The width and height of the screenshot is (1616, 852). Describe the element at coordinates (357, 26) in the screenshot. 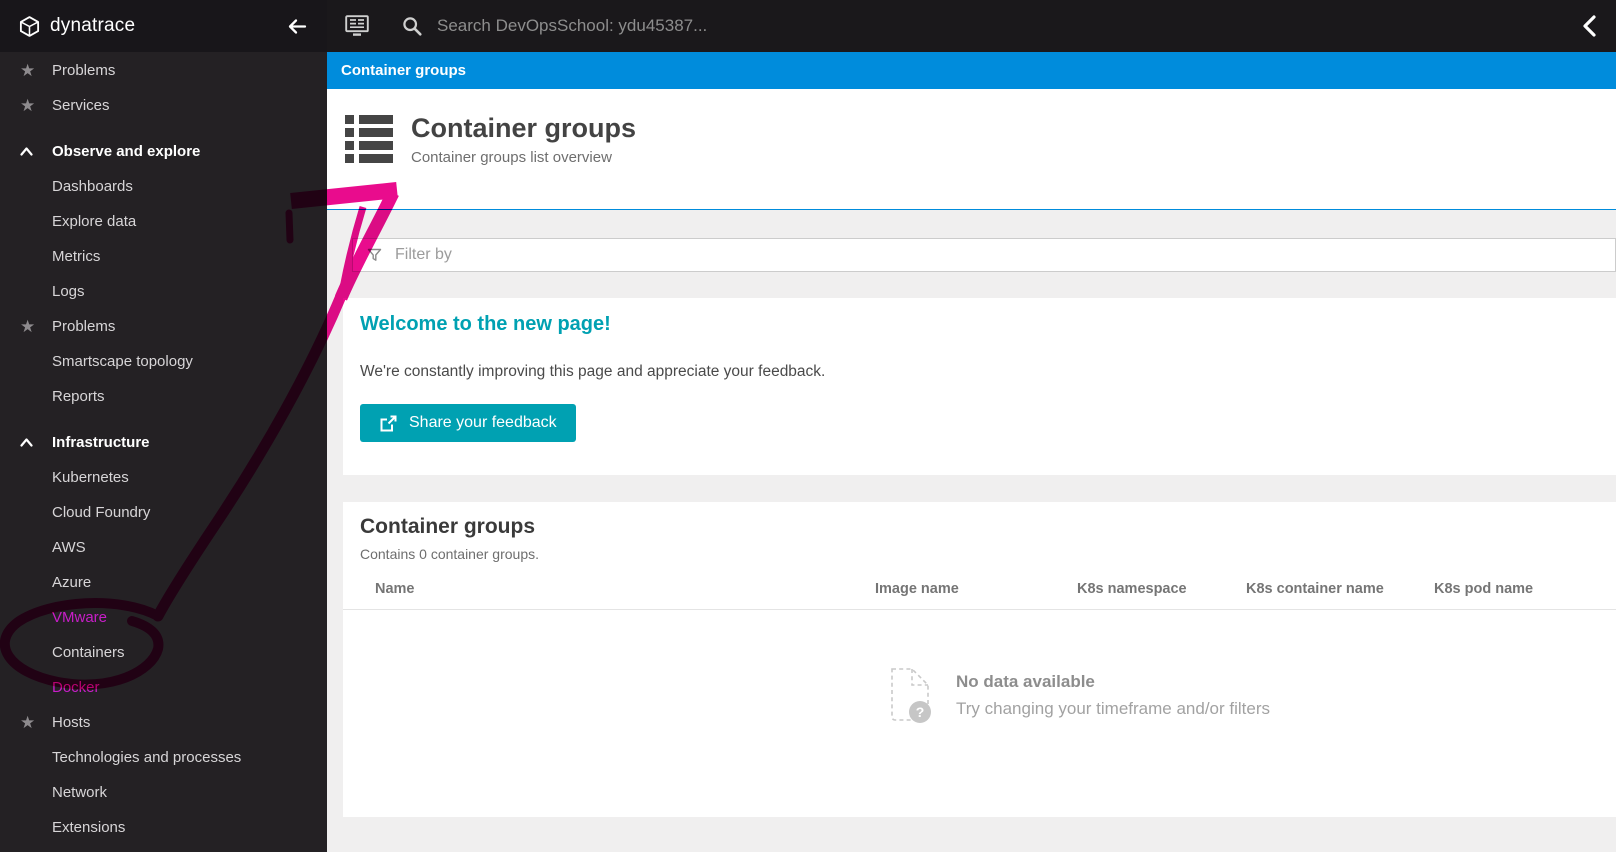

I see `dashboard-icon` at that location.